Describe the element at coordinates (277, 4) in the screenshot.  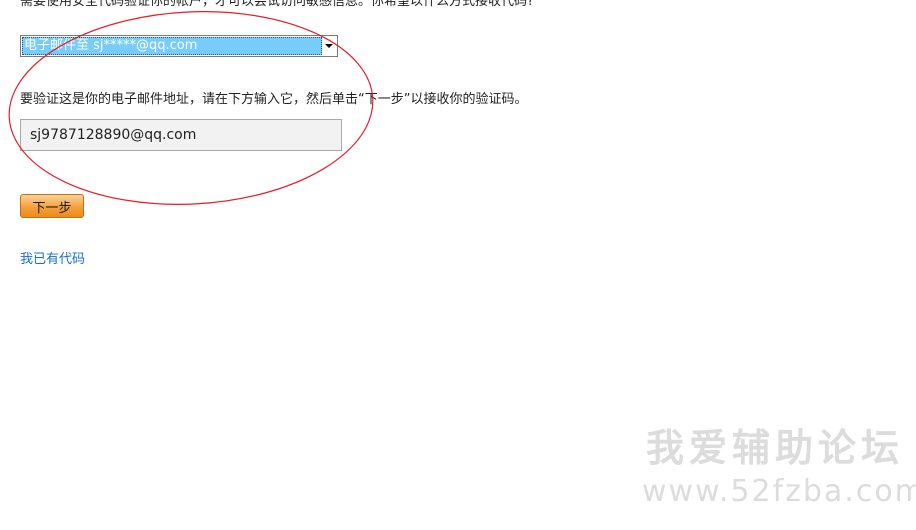
I see `intro-text: 需要使用安全代码验证你的帐户，才可以尝试访问敏感信息。你希望以什么方式接收代码?` at that location.